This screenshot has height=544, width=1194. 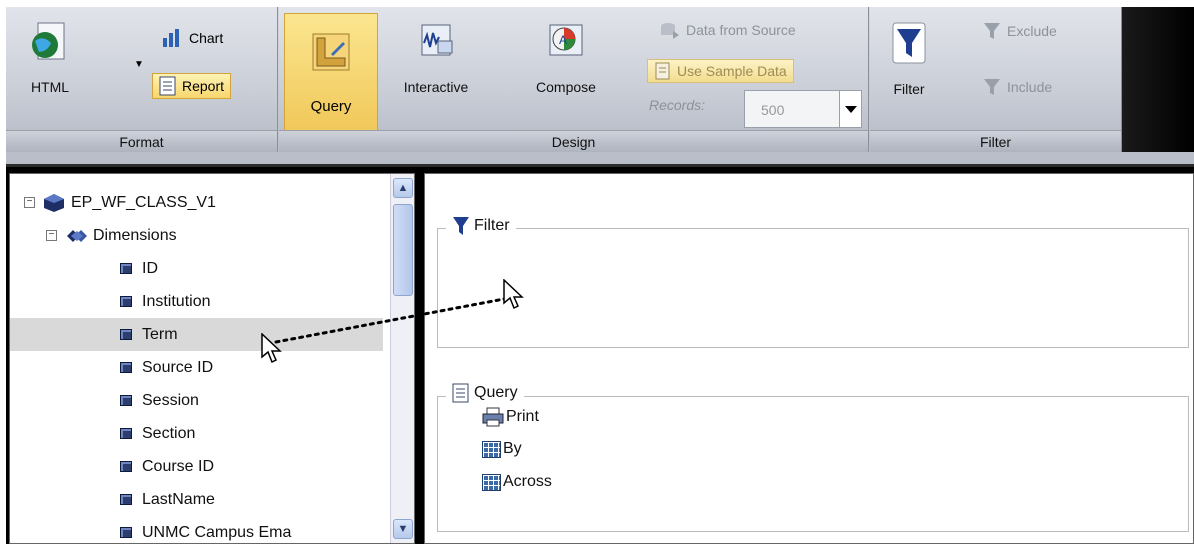 What do you see at coordinates (741, 30) in the screenshot?
I see `data-from-source-label: Data from Source` at bounding box center [741, 30].